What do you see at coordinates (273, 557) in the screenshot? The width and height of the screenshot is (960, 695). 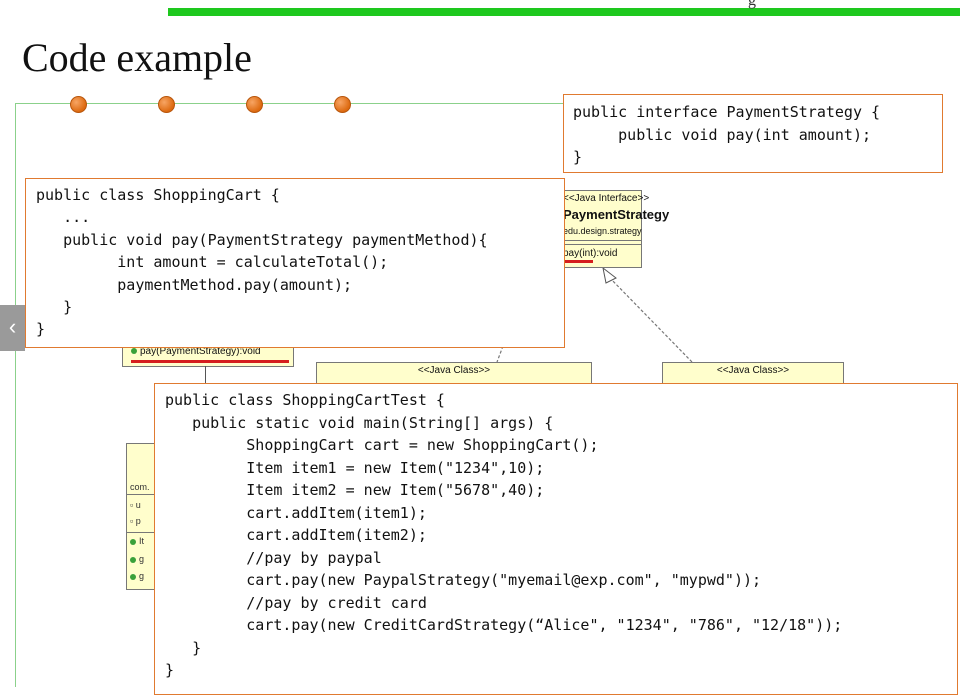 I see `code-line: //pay by paypal` at bounding box center [273, 557].